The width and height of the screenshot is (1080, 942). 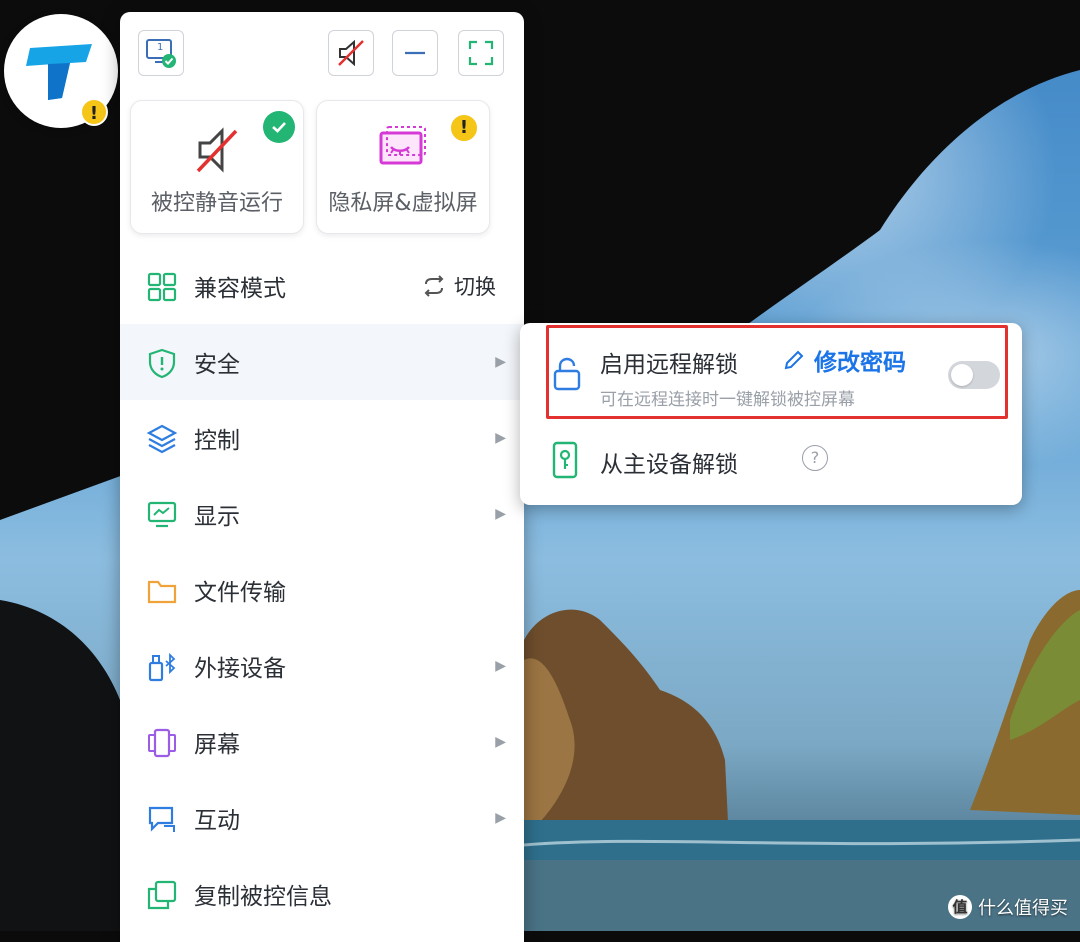 What do you see at coordinates (322, 438) in the screenshot?
I see `menu-item-control: 控制 ▶` at bounding box center [322, 438].